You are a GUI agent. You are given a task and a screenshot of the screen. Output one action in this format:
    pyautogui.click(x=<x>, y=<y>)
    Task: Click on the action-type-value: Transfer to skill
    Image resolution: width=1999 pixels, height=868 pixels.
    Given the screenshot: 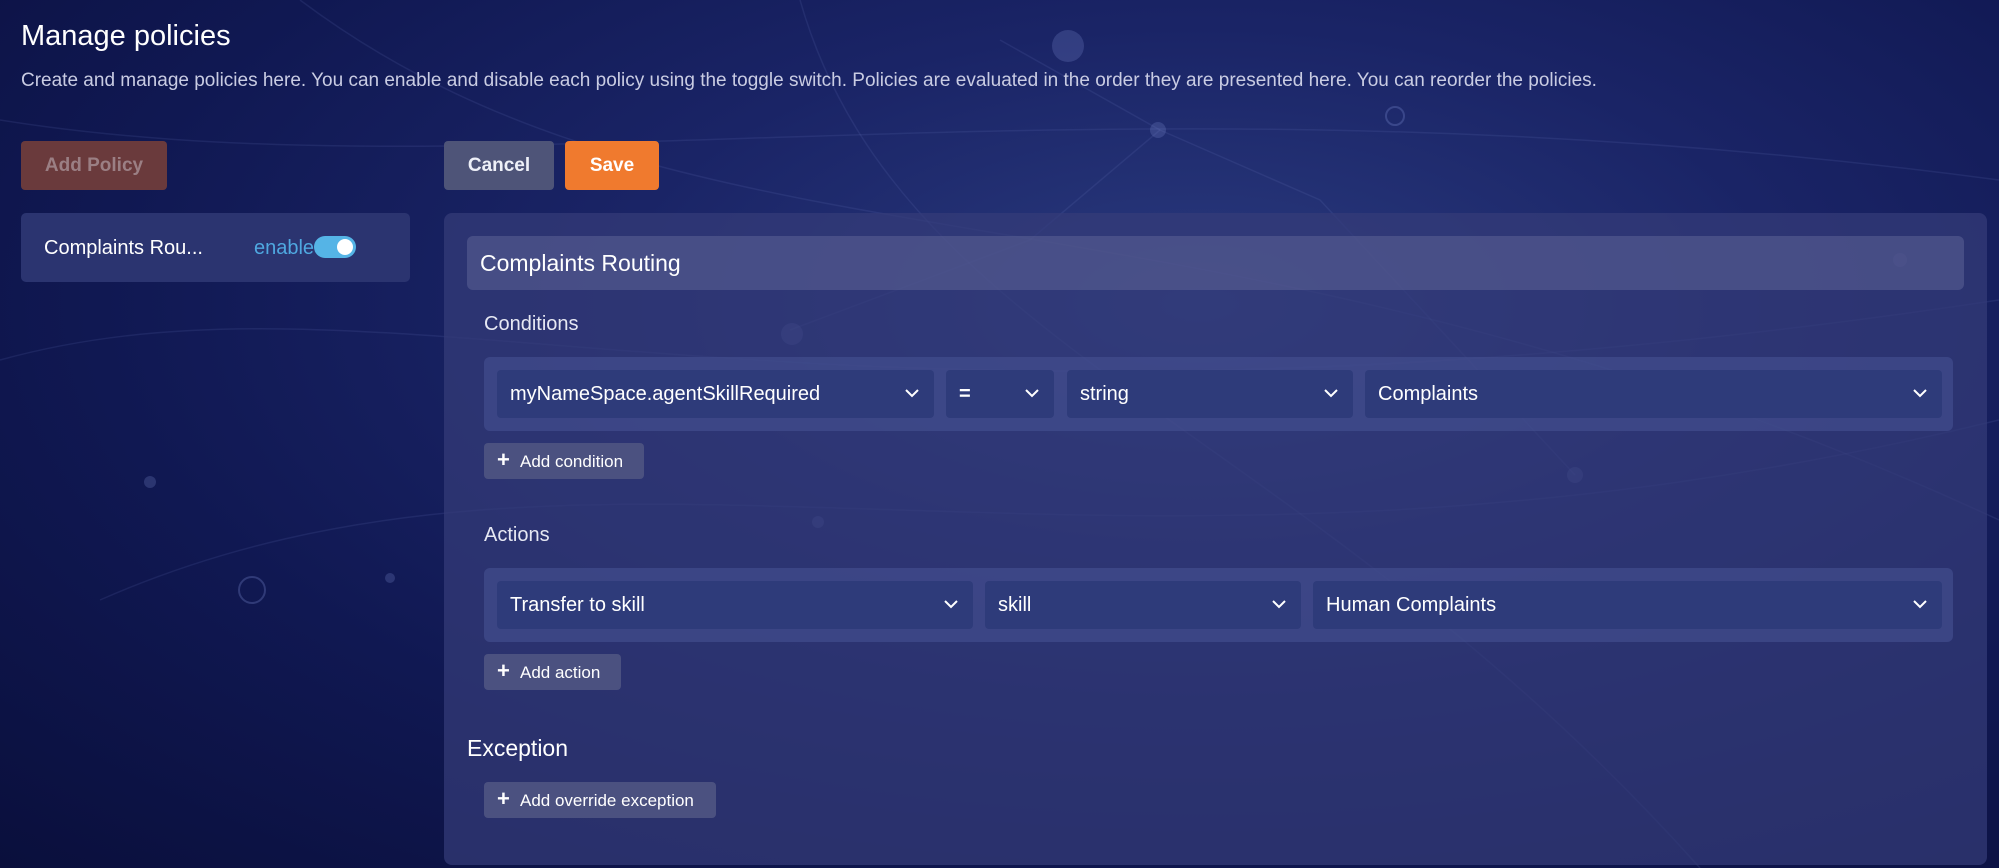 What is the action you would take?
    pyautogui.click(x=577, y=605)
    